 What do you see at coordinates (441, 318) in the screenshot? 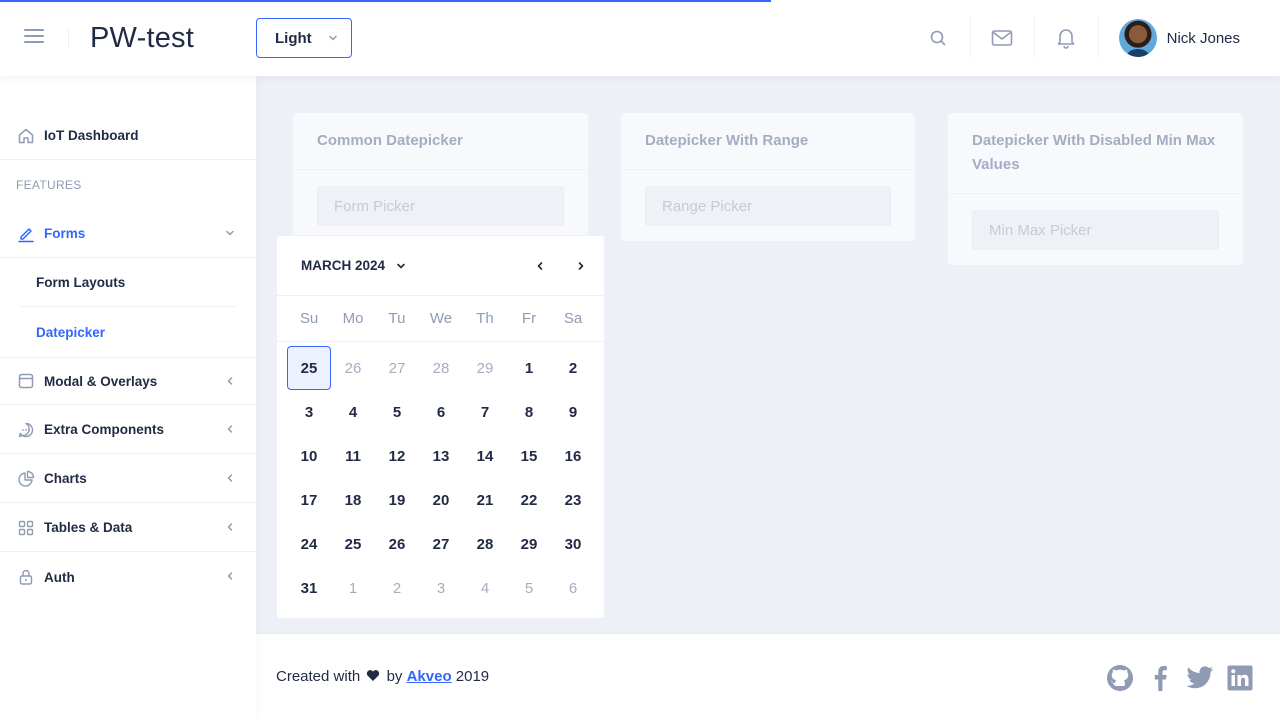
I see `weekday-label: We` at bounding box center [441, 318].